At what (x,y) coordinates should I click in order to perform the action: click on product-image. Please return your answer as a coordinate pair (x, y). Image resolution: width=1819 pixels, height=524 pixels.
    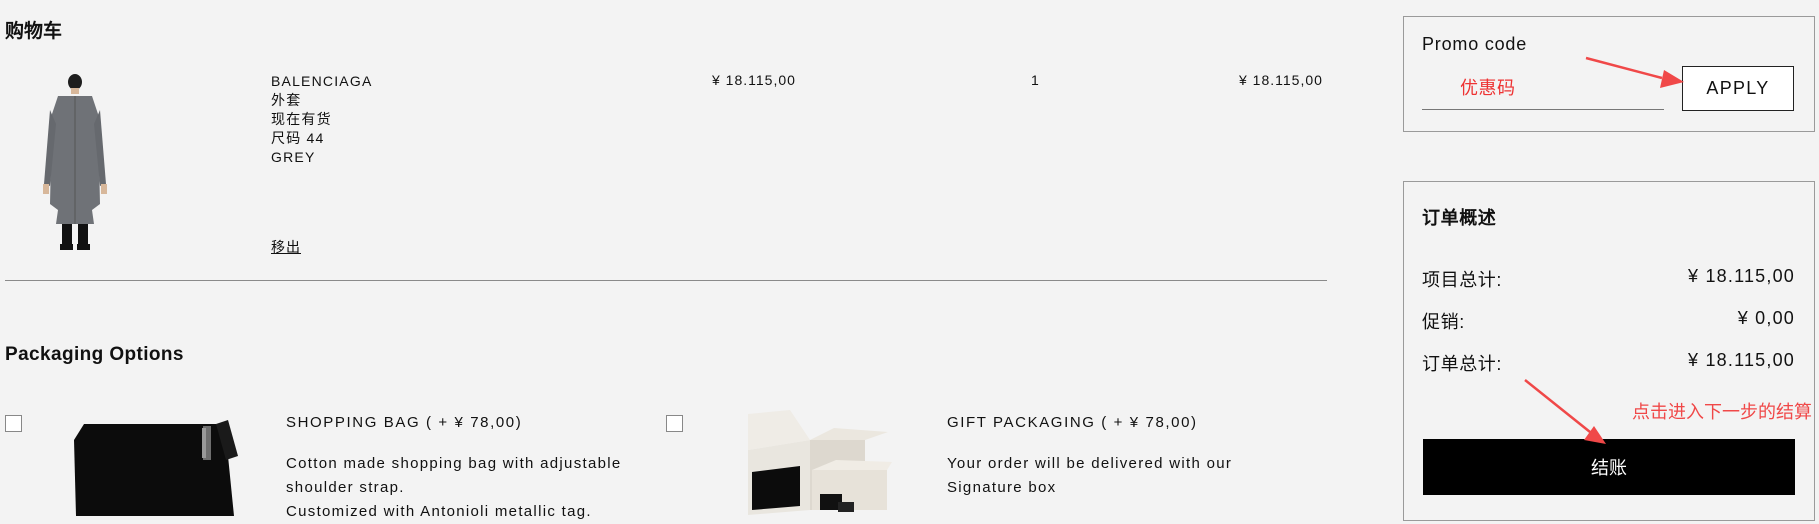
    Looking at the image, I should click on (75, 163).